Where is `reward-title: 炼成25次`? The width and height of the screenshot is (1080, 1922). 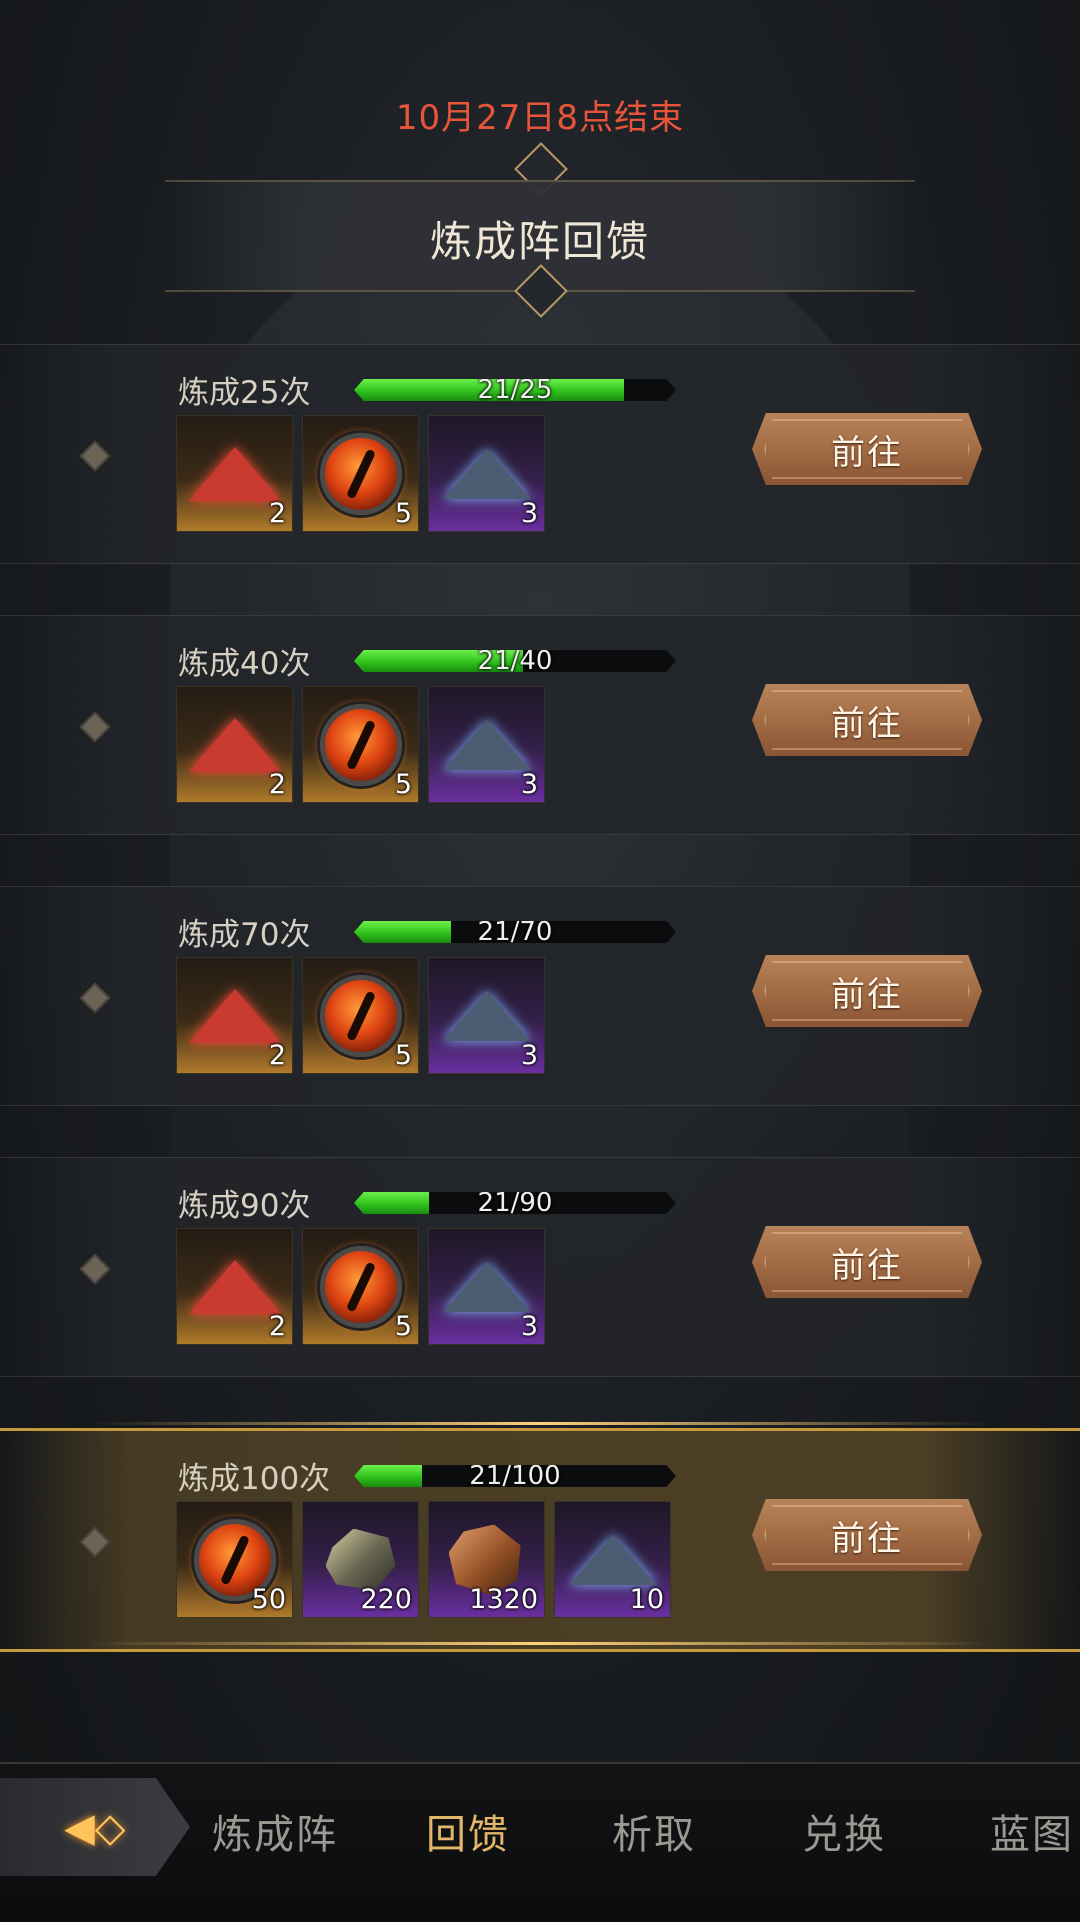
reward-title: 炼成25次 is located at coordinates (244, 393).